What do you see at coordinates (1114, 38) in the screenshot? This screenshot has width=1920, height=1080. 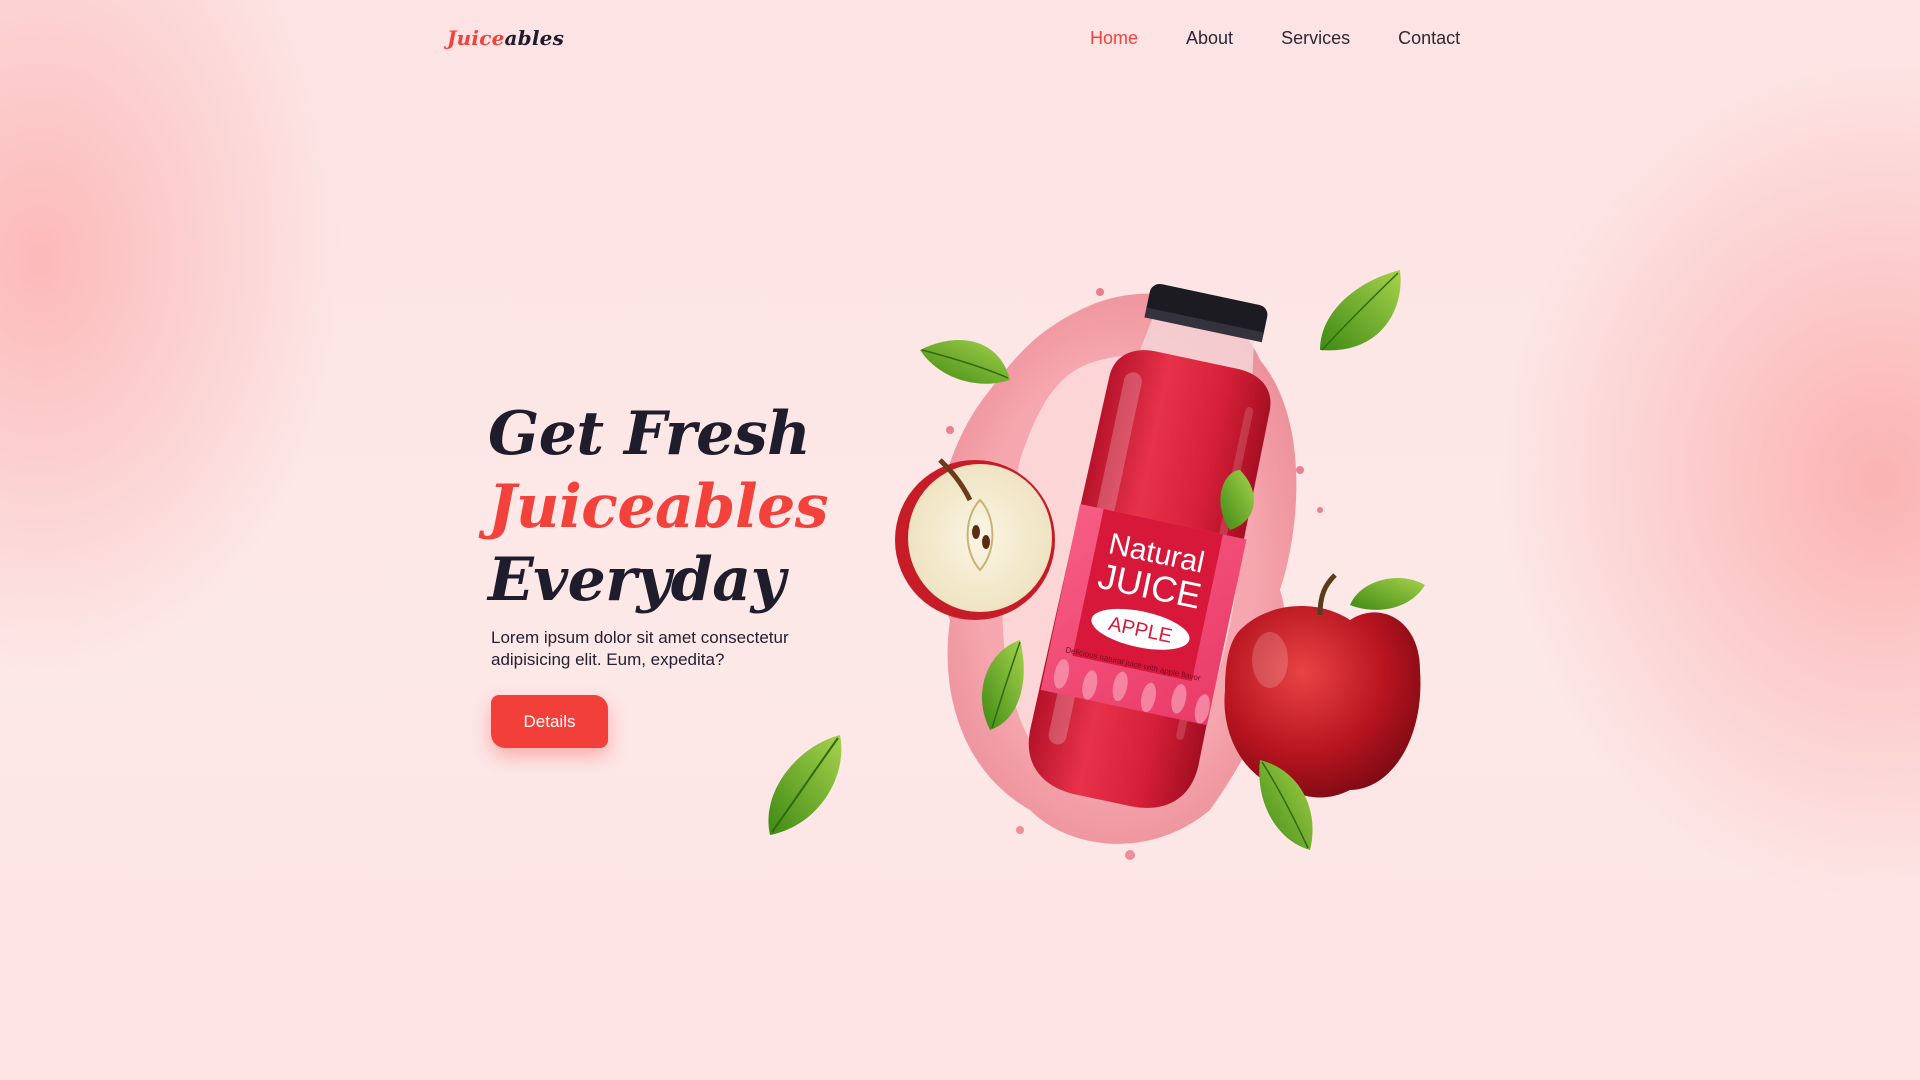 I see `nav-home-link: Home` at bounding box center [1114, 38].